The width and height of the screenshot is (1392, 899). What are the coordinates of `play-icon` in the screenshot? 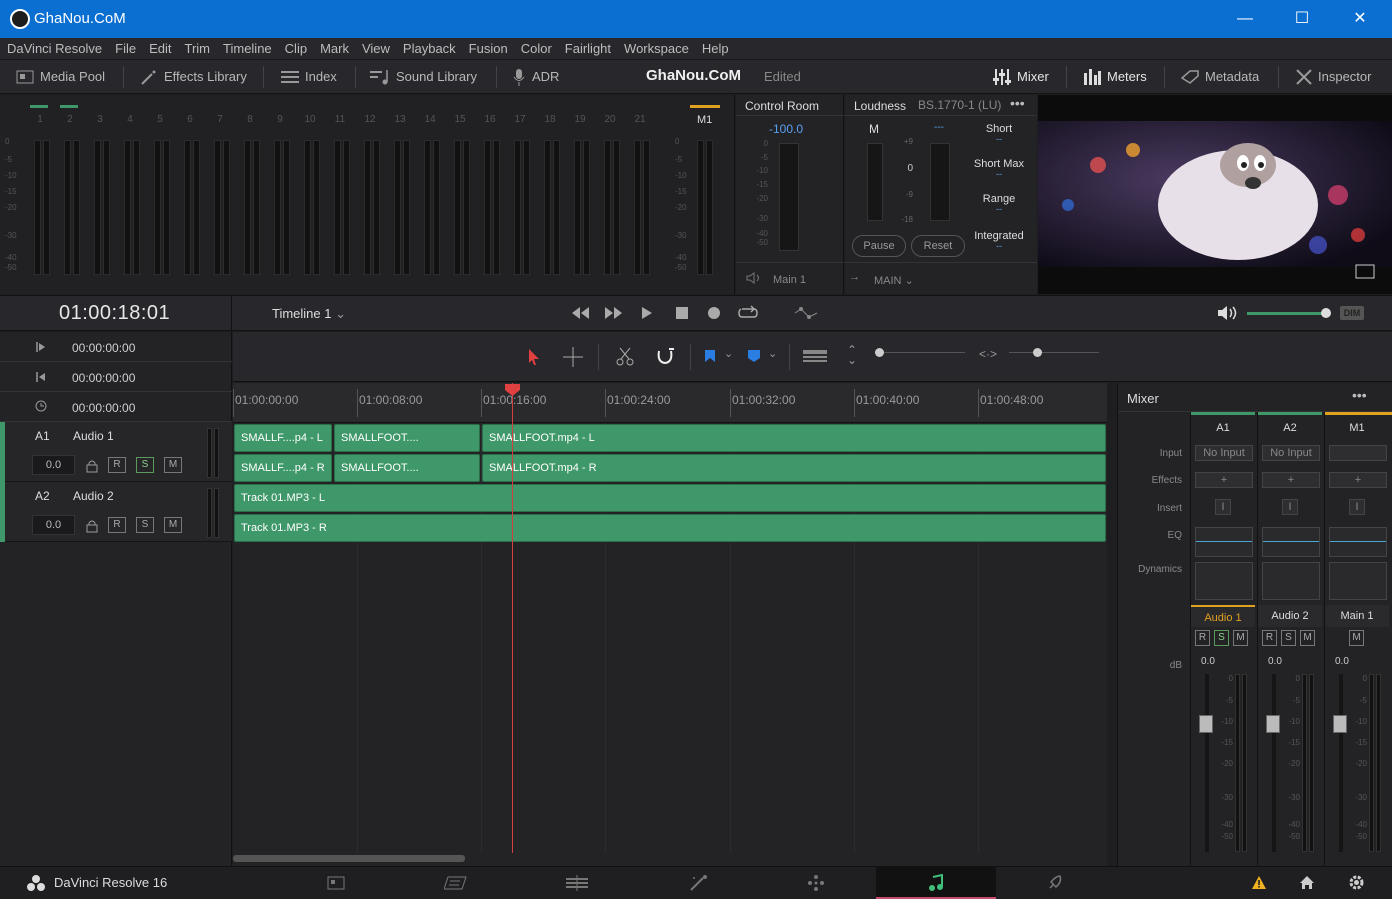 It's located at (647, 313).